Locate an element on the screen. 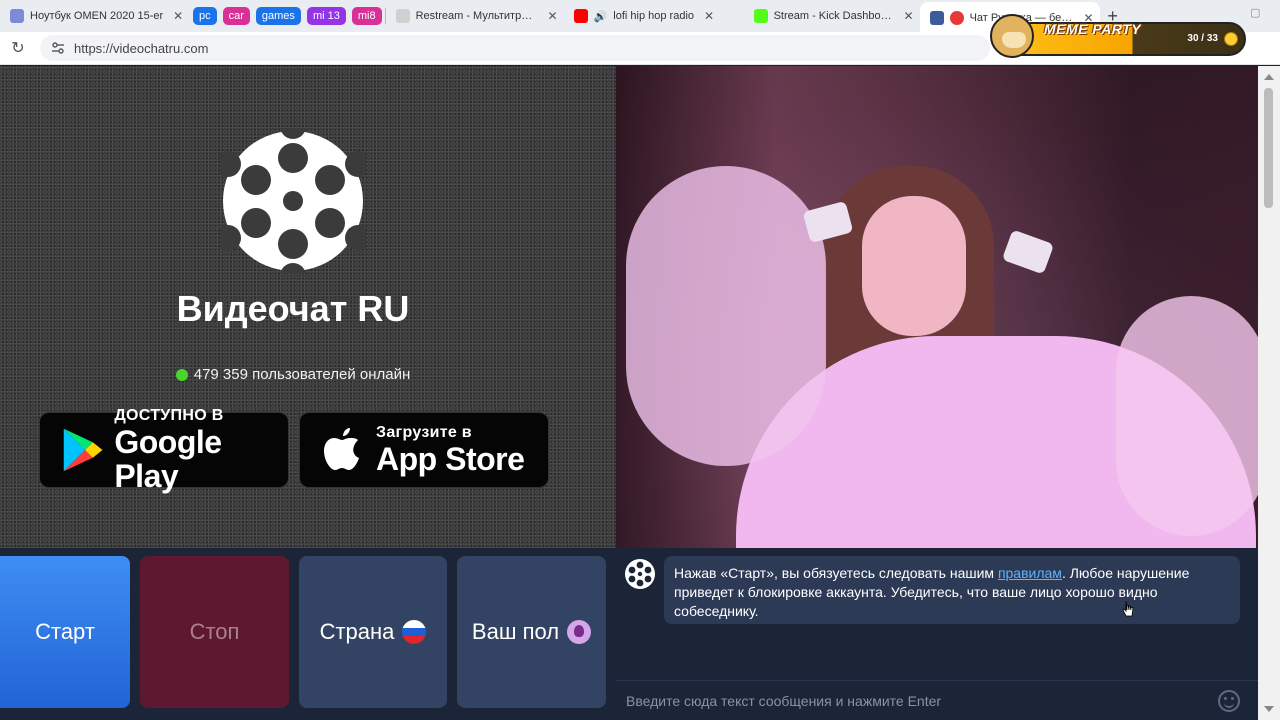 The width and height of the screenshot is (1280, 720). country-button: Страна is located at coordinates (373, 632).